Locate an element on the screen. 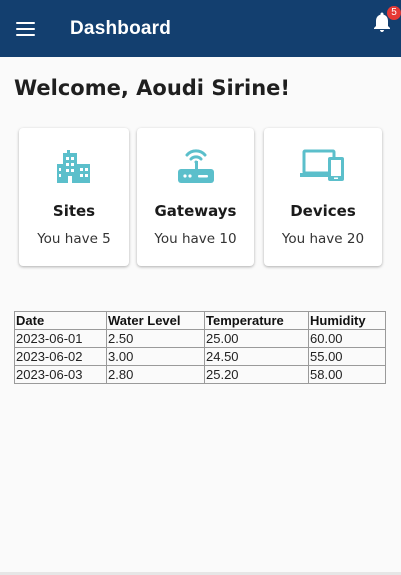  table-cell: 2023-06-01 is located at coordinates (60, 338).